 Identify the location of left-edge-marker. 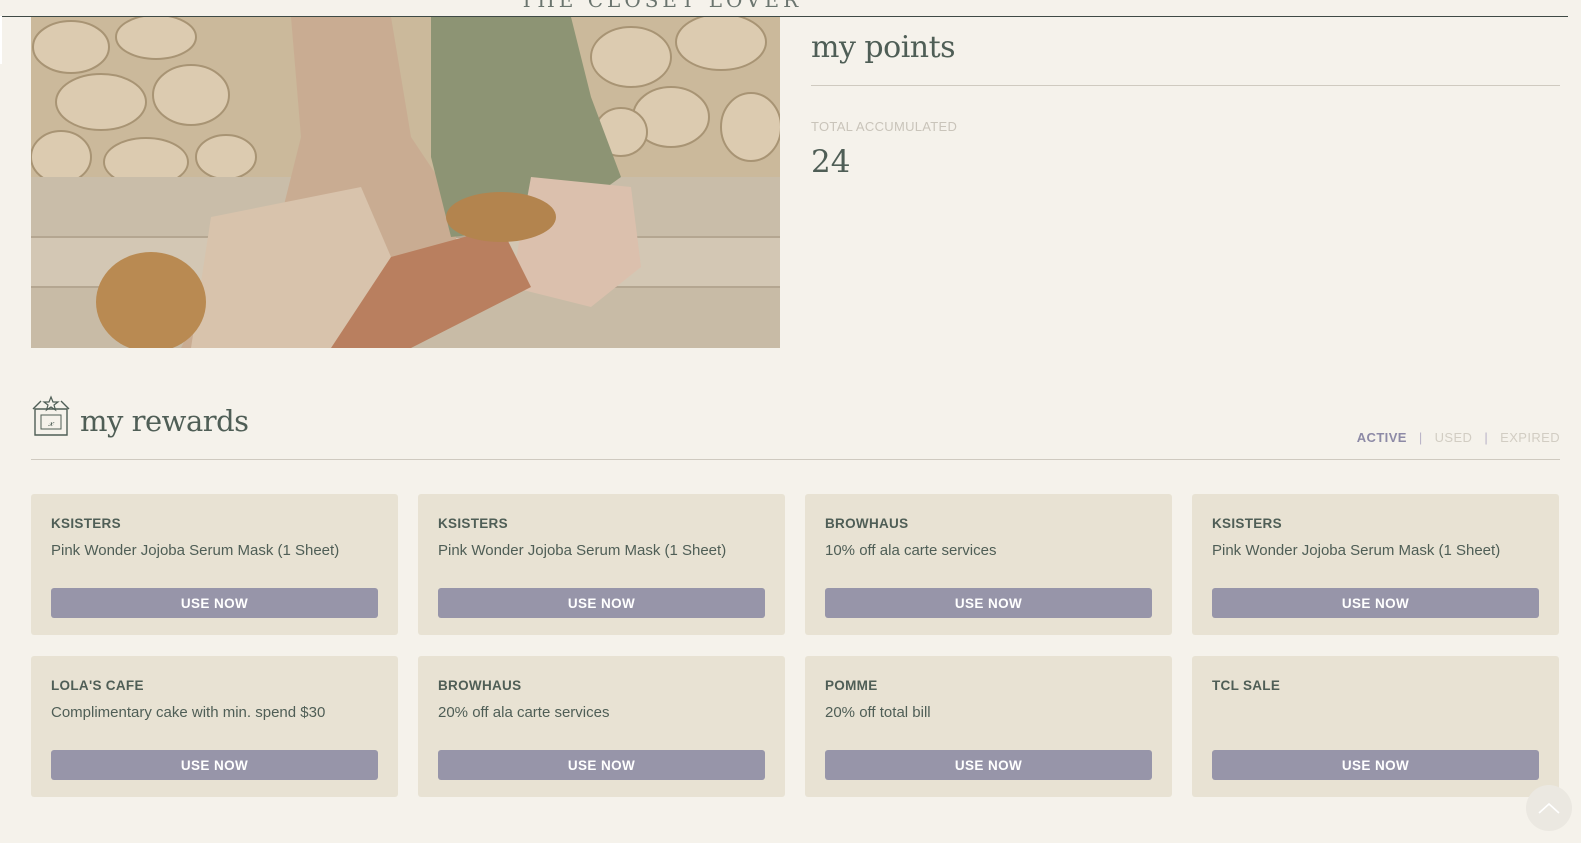
(1, 40).